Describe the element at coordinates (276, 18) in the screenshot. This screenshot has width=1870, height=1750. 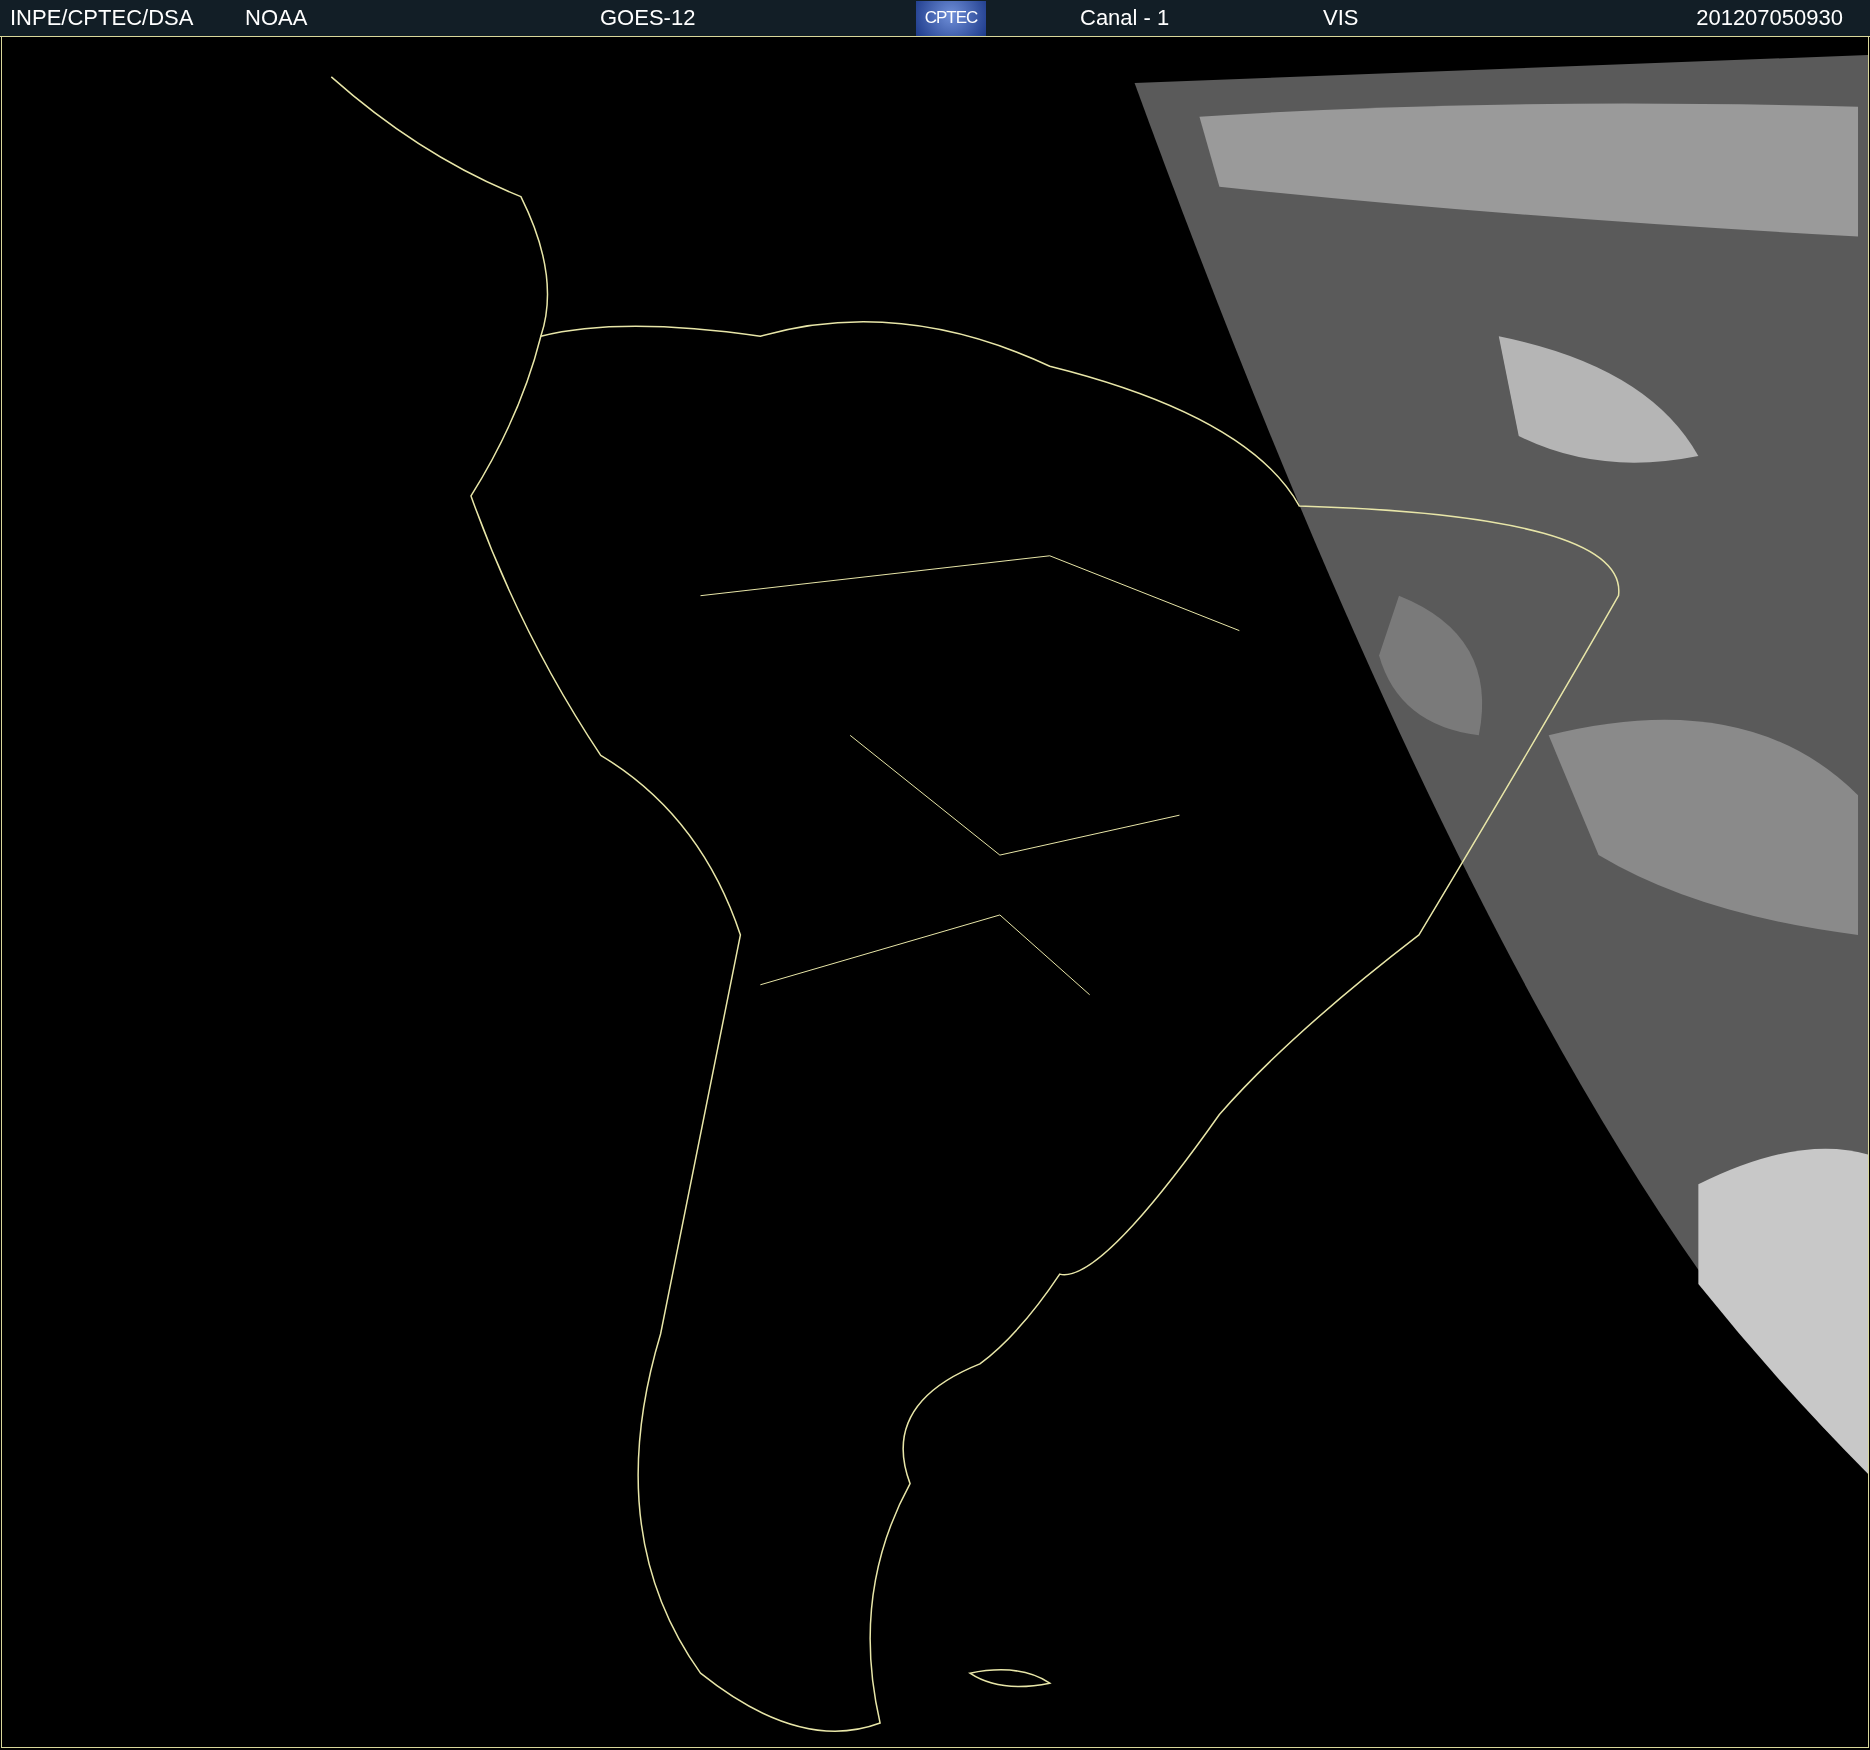
I see `agency-label: NOAA` at that location.